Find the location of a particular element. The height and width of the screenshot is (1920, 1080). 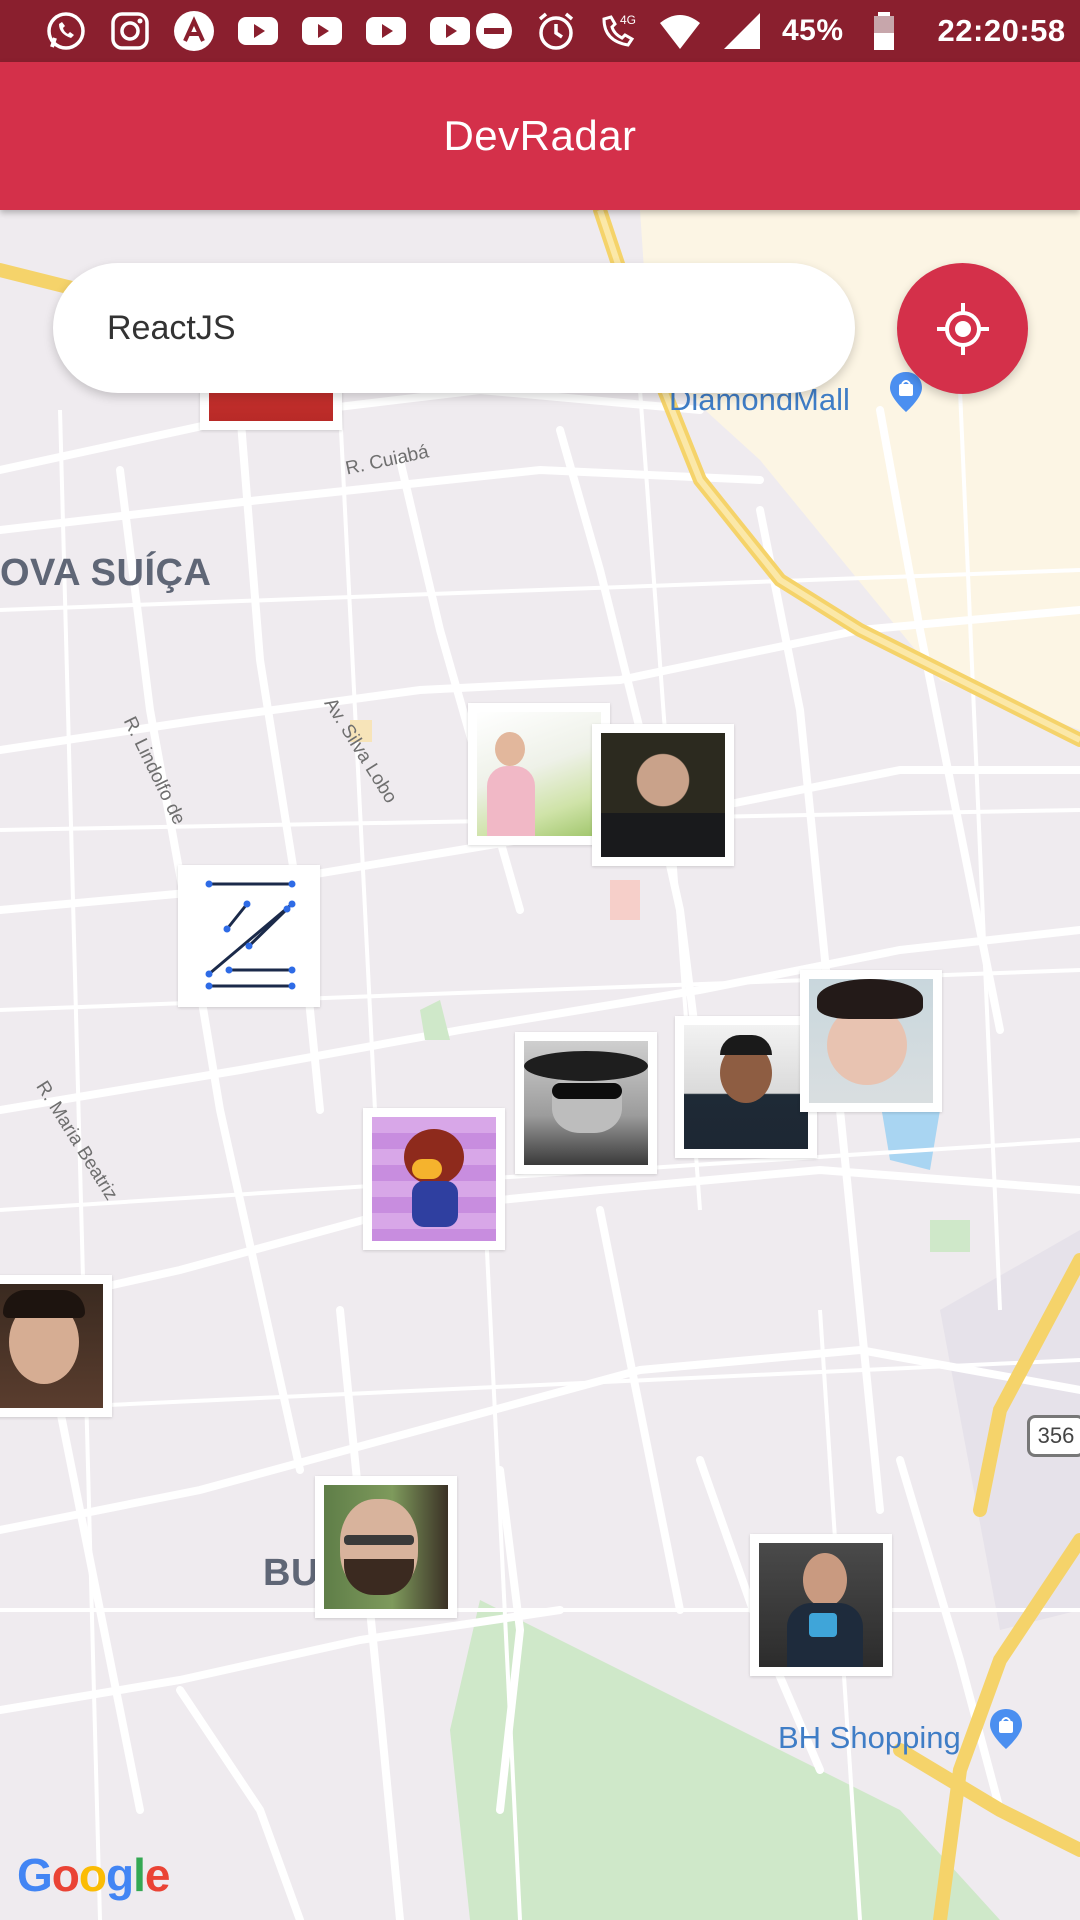

app-bar: DevRadar is located at coordinates (540, 136).